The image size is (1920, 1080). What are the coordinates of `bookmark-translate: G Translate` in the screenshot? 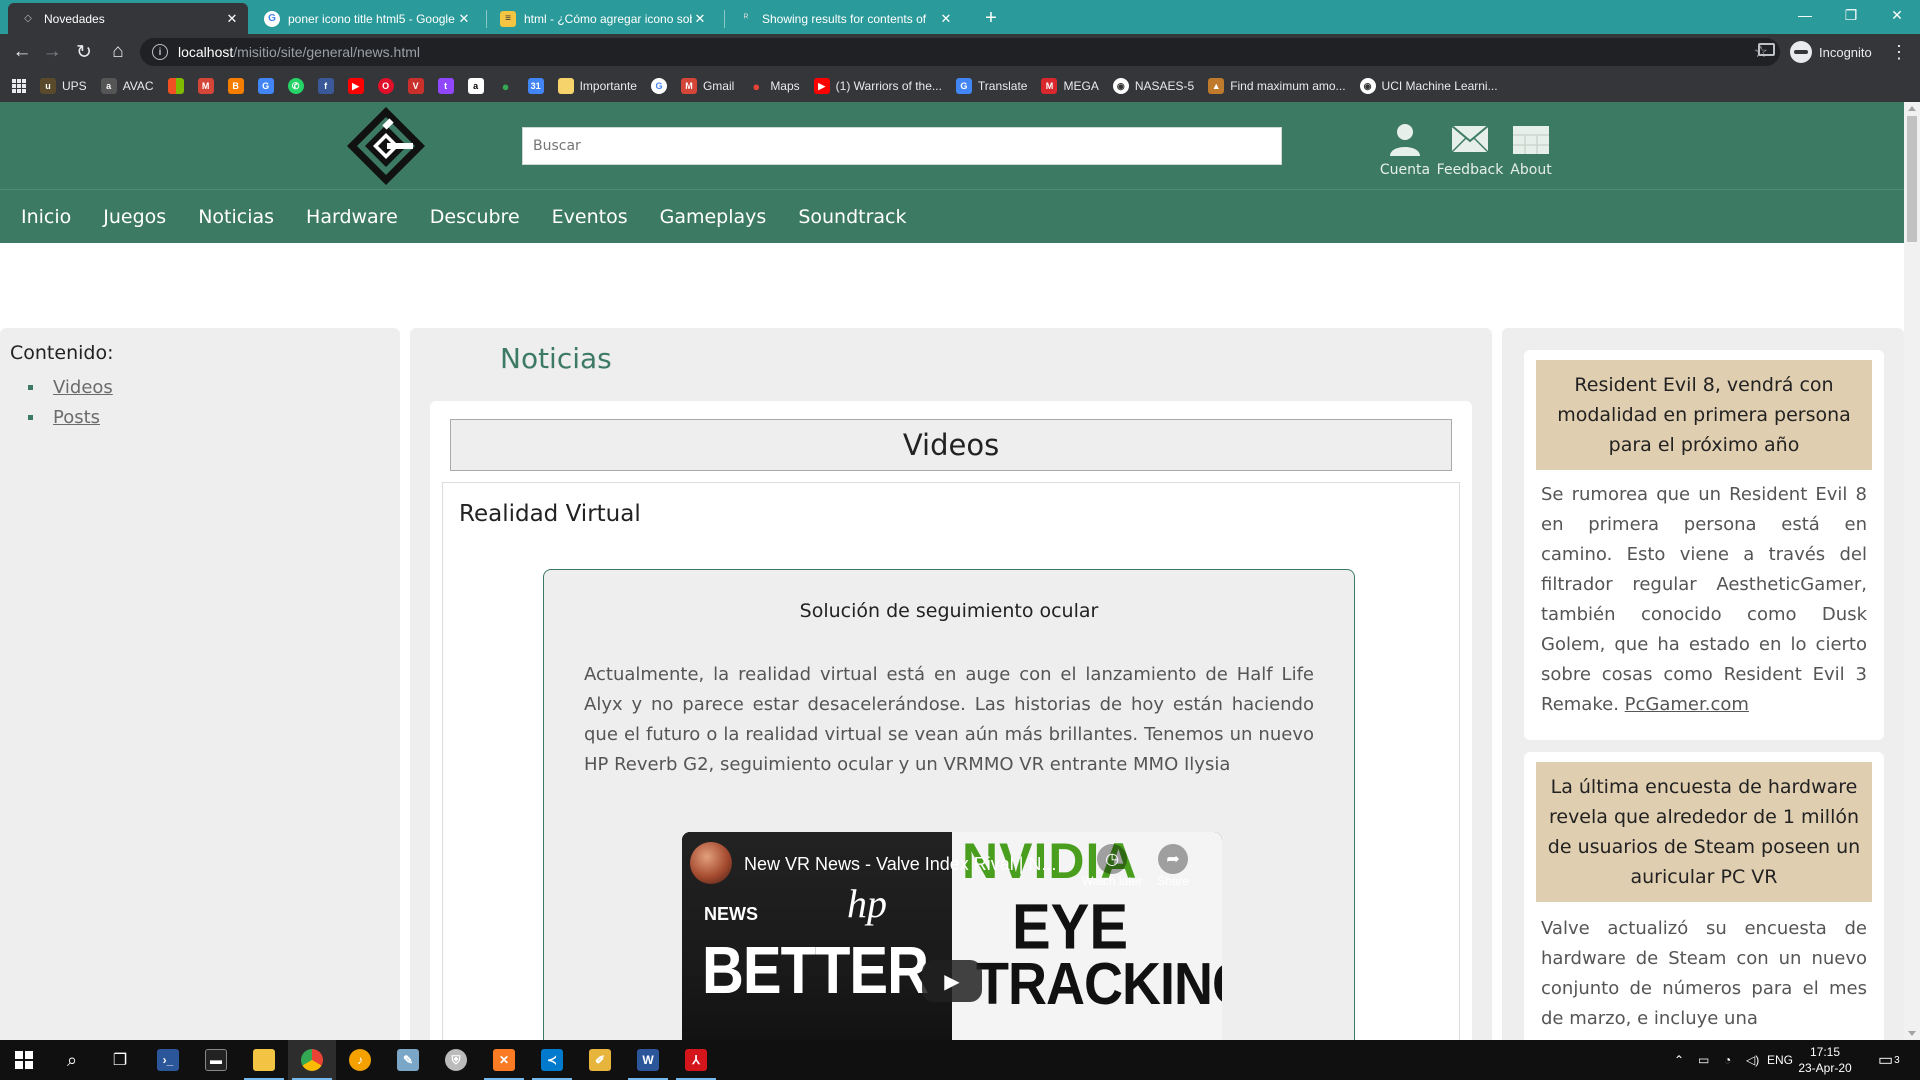 It's located at (991, 86).